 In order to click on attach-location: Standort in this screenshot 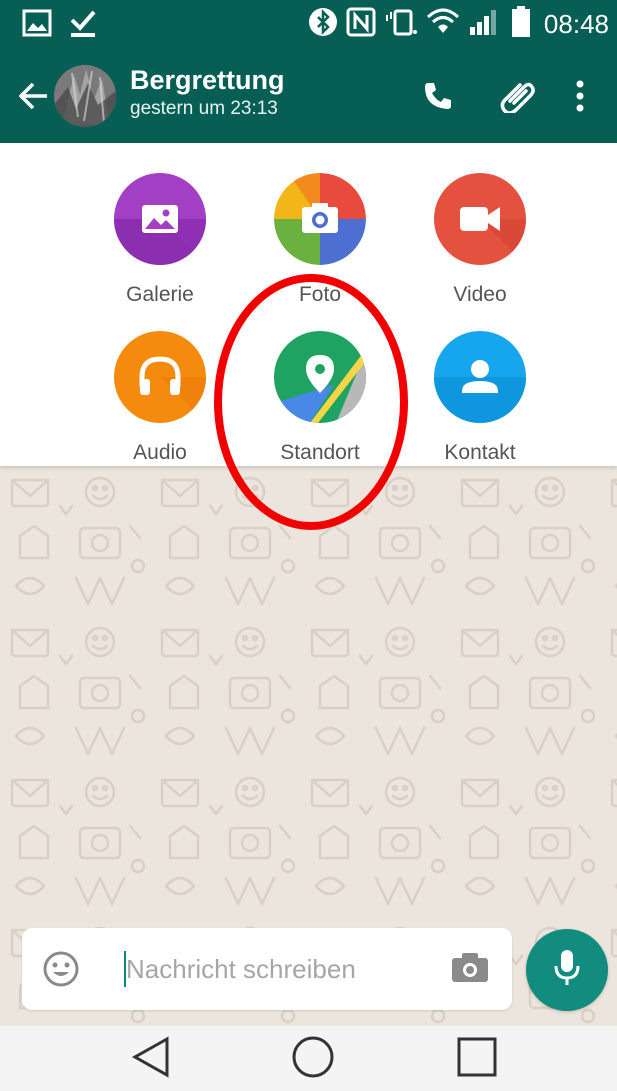, I will do `click(320, 406)`.